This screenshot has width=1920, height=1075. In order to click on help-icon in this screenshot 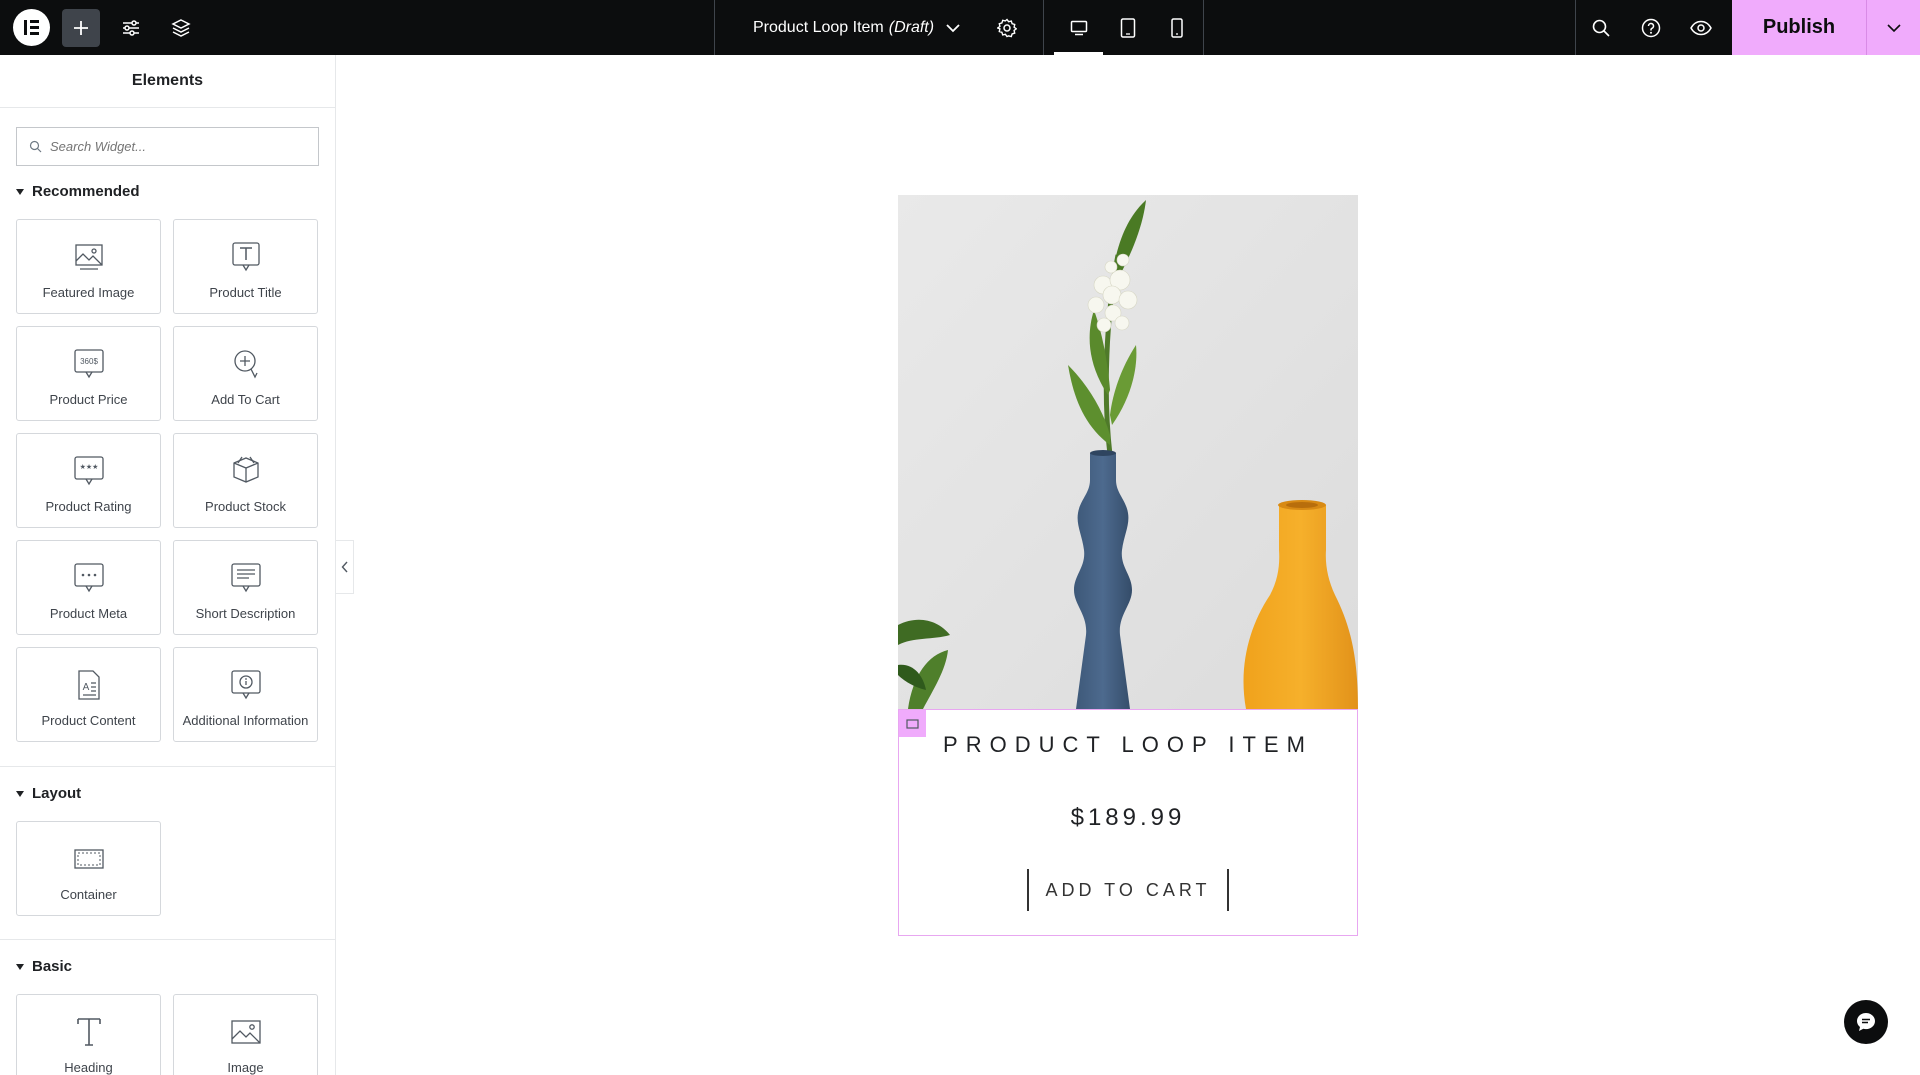, I will do `click(1651, 28)`.